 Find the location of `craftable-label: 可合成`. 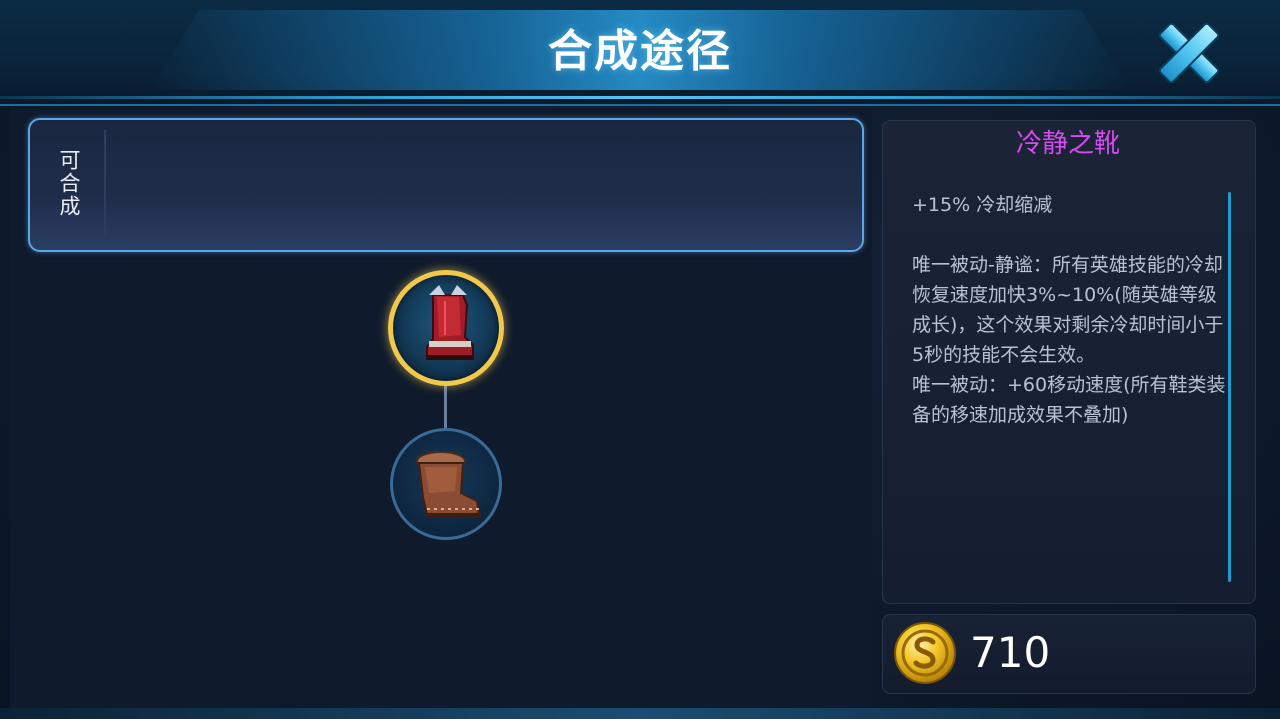

craftable-label: 可合成 is located at coordinates (69, 183).